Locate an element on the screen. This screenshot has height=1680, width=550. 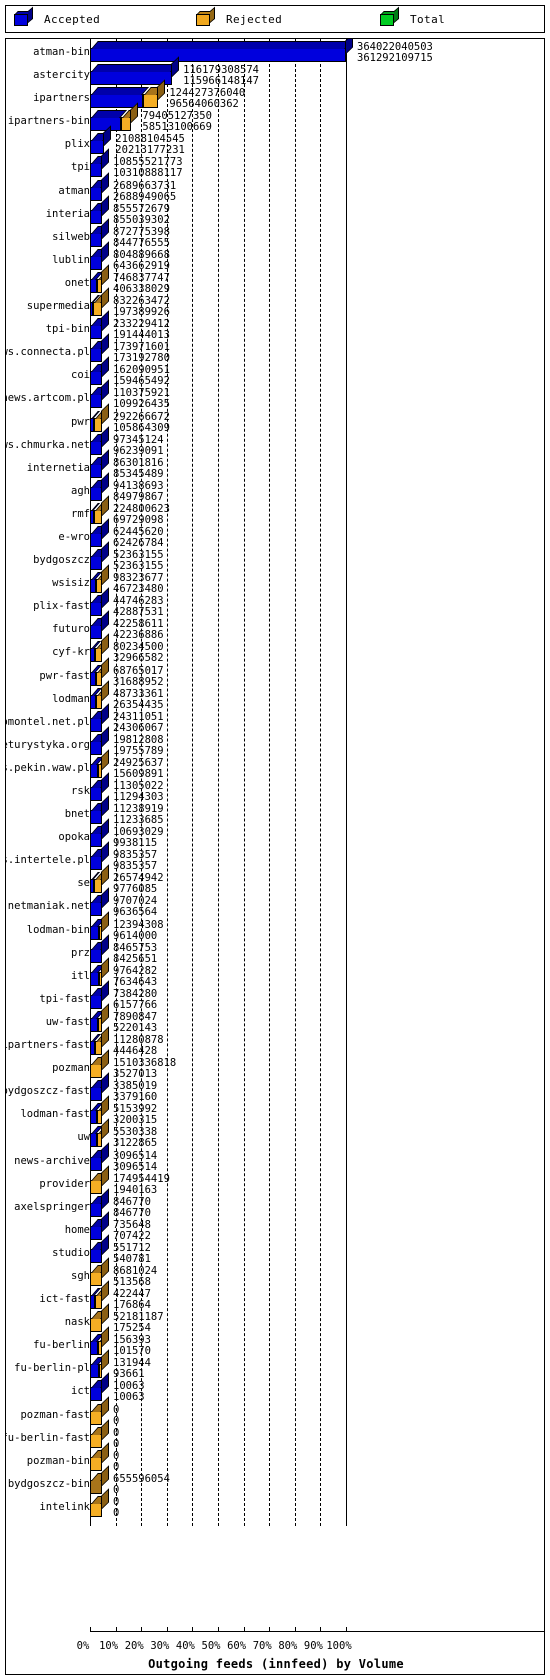
bar-row: bnet 11238919 11233685 is located at coordinates (275, 810).